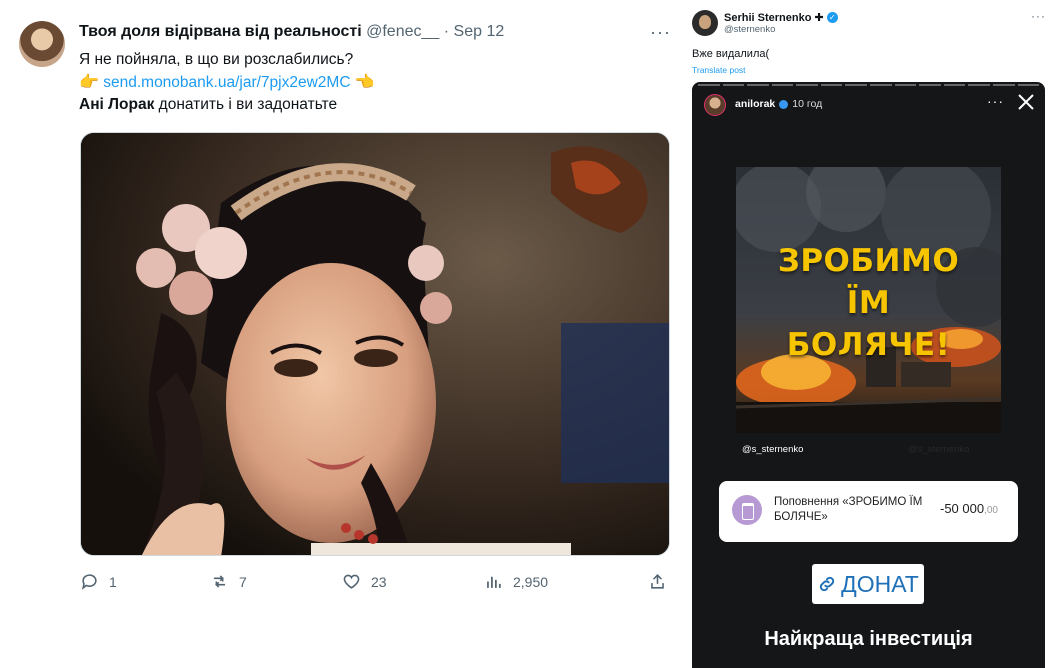 The image size is (1061, 668). Describe the element at coordinates (880, 583) in the screenshot. I see `donate-label: ДОНАТ` at that location.